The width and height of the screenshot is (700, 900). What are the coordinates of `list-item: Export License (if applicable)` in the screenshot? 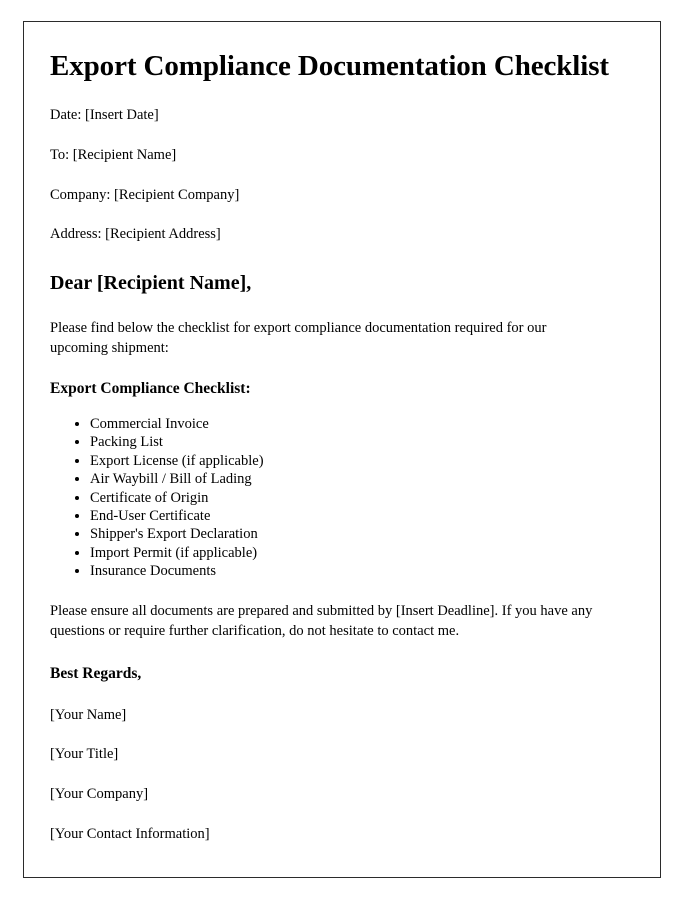 It's located at (356, 461).